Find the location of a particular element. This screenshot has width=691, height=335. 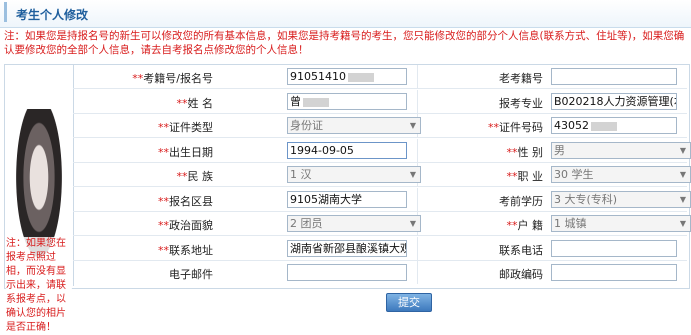

exam-id-label: **考籍号/报名号 is located at coordinates (143, 78).